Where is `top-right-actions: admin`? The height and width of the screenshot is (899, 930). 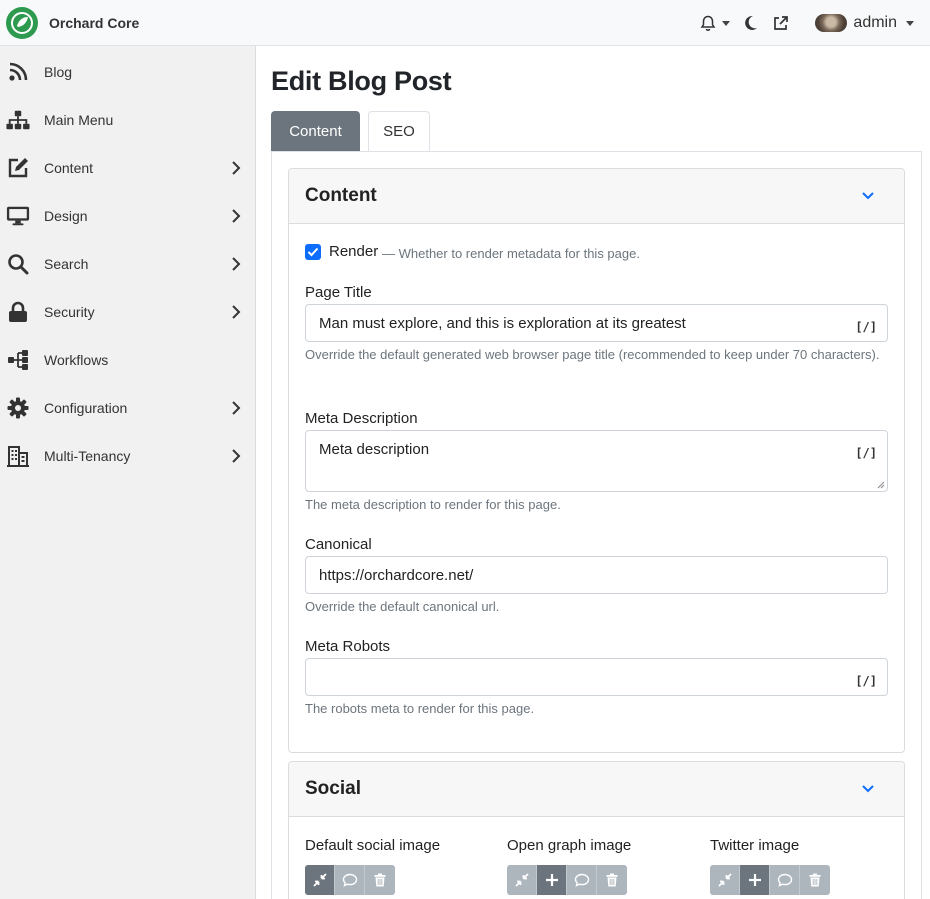 top-right-actions: admin is located at coordinates (800, 23).